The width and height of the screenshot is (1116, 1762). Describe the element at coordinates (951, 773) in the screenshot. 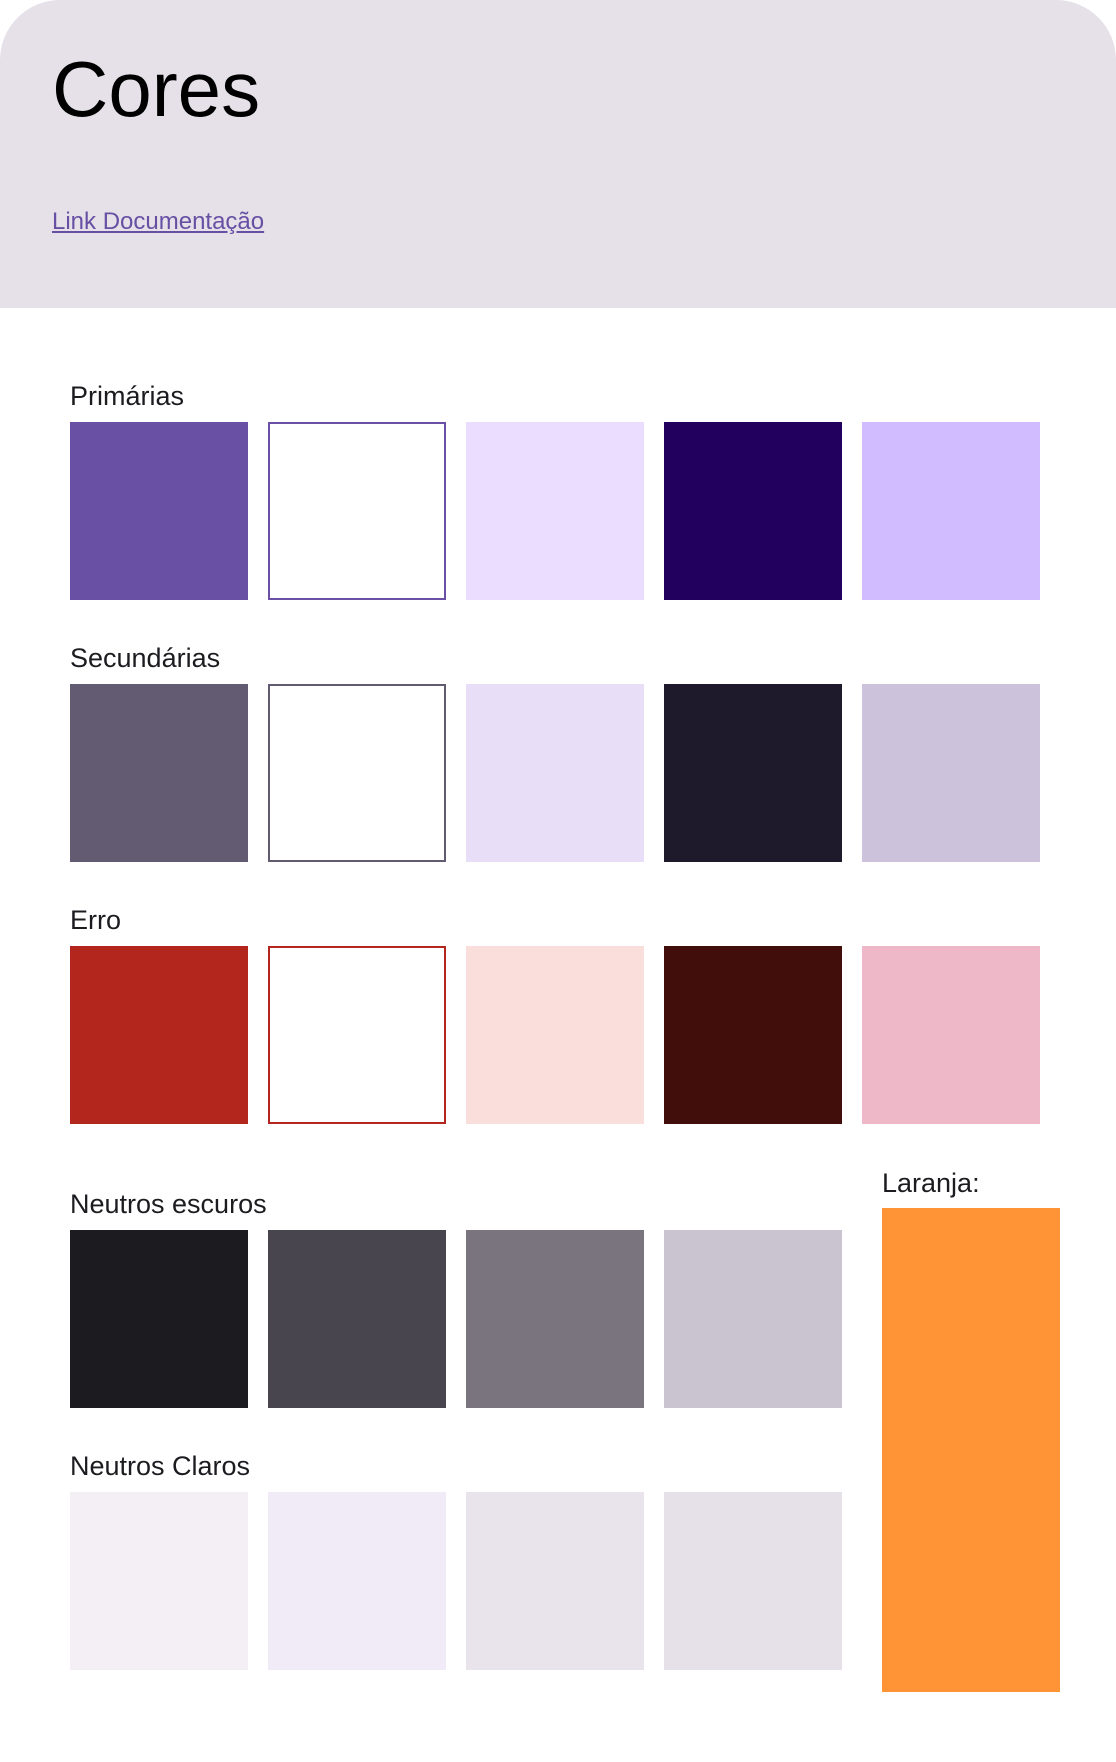

I see `swatch-secondary-variant` at that location.